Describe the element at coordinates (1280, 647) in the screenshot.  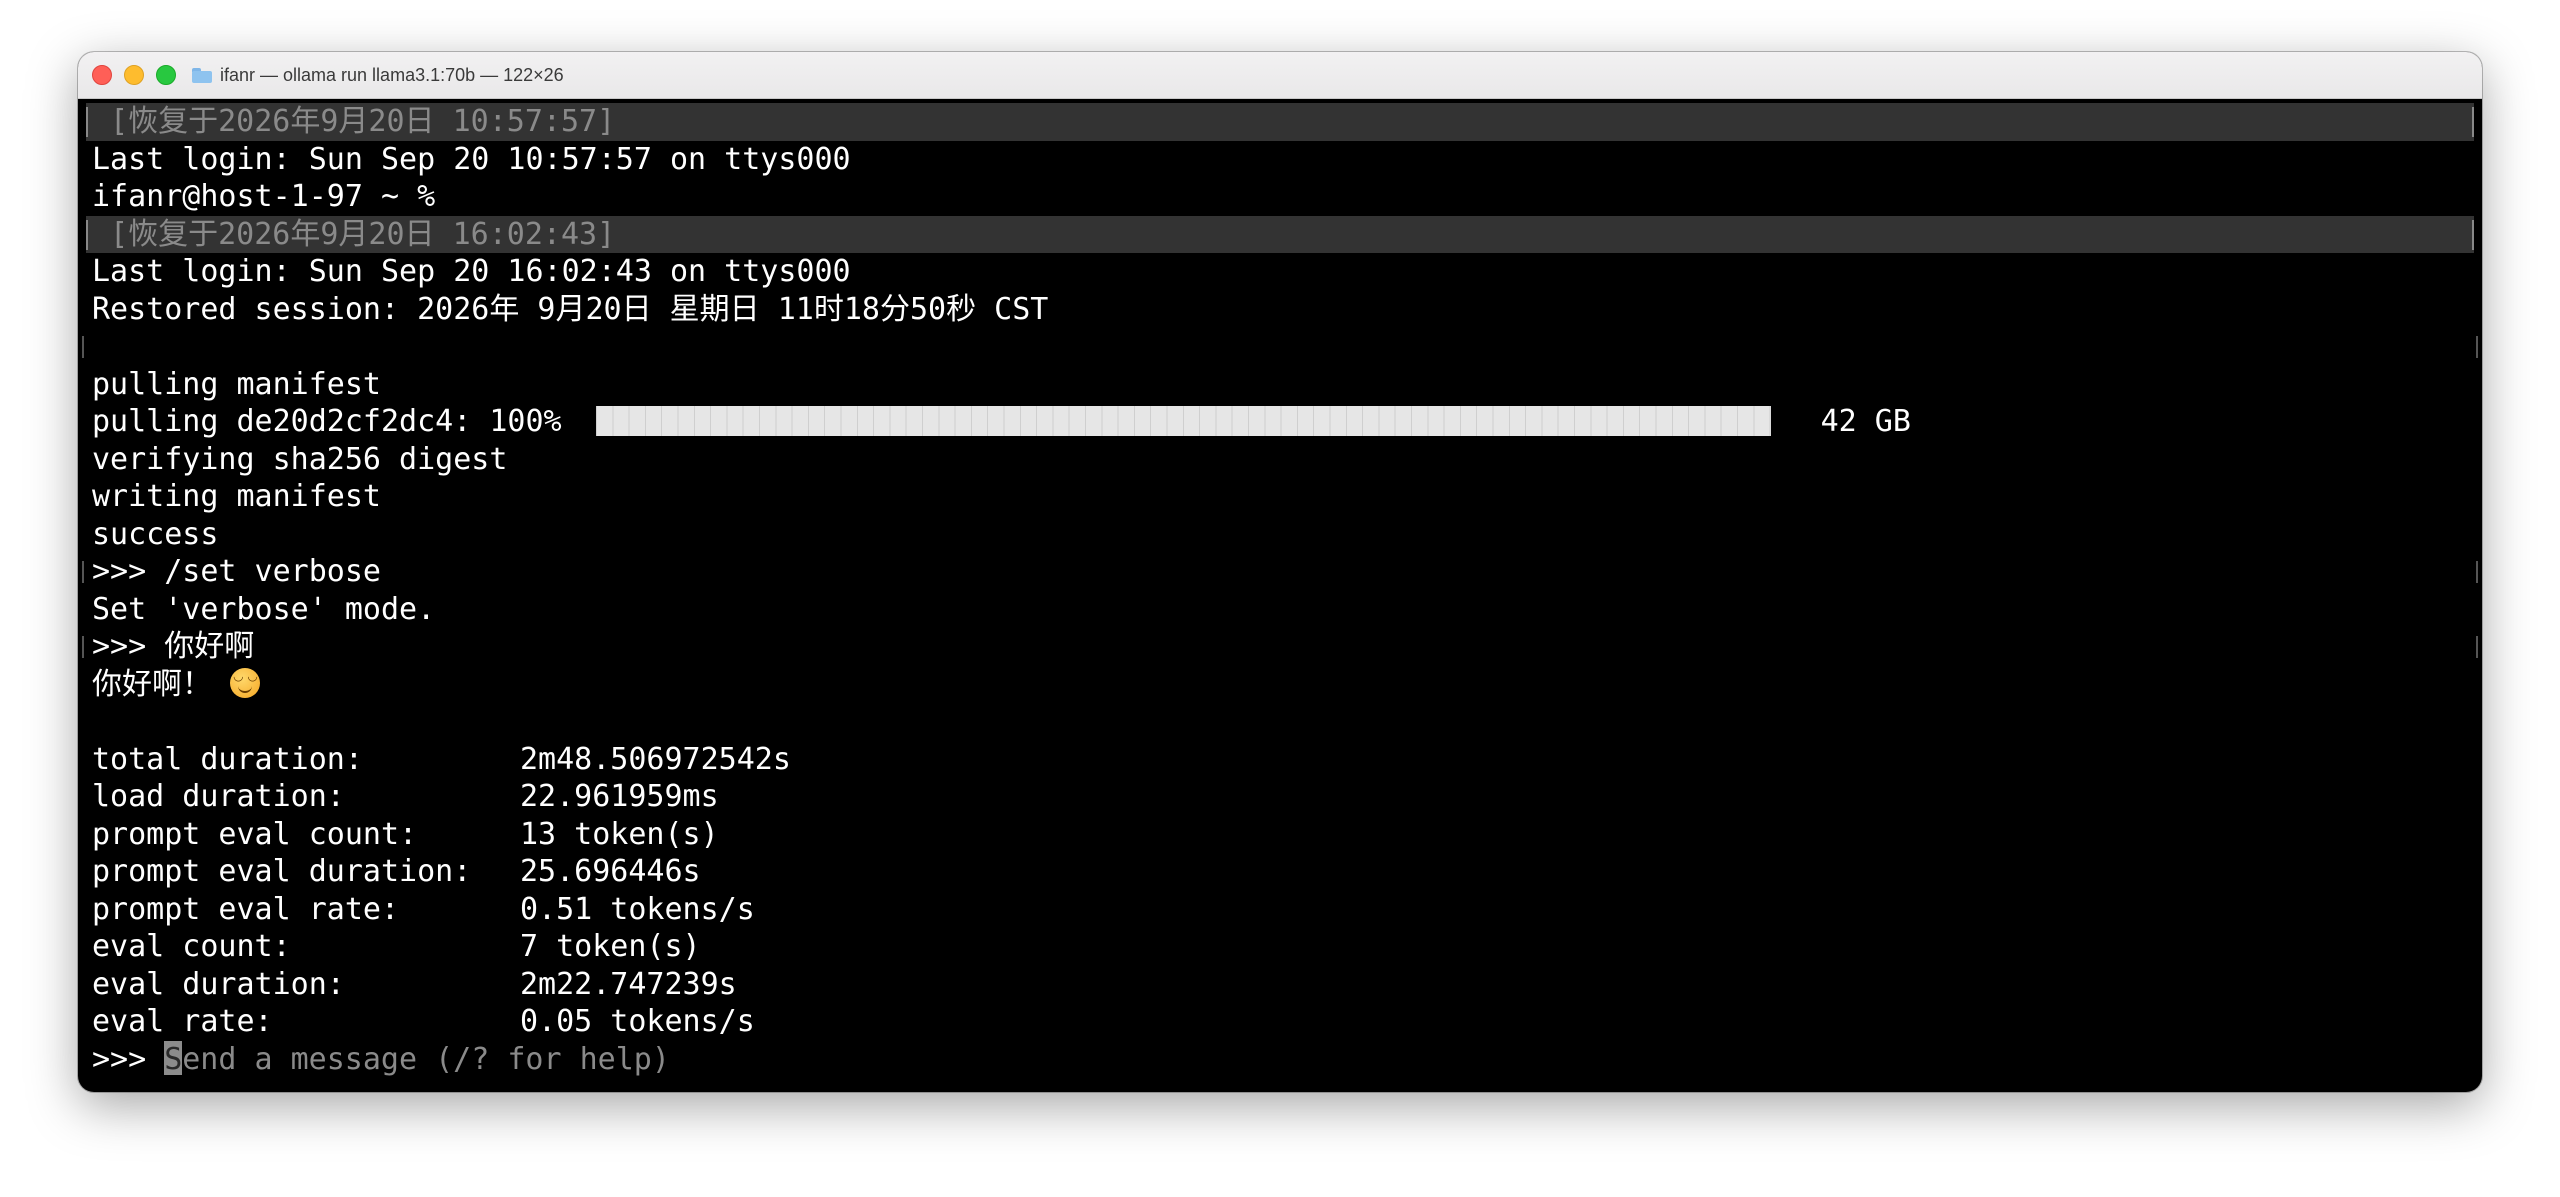
I see `ollama-command-line: >>> 你好啊` at that location.